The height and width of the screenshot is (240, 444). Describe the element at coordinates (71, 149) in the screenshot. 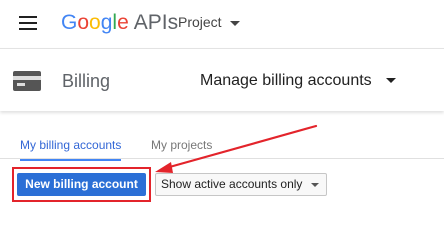

I see `tab-my-billing-accounts: My billing accounts` at that location.